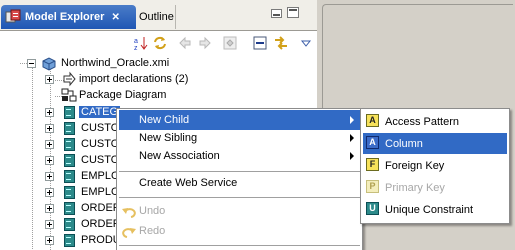  I want to click on link-with-editor-icon, so click(281, 43).